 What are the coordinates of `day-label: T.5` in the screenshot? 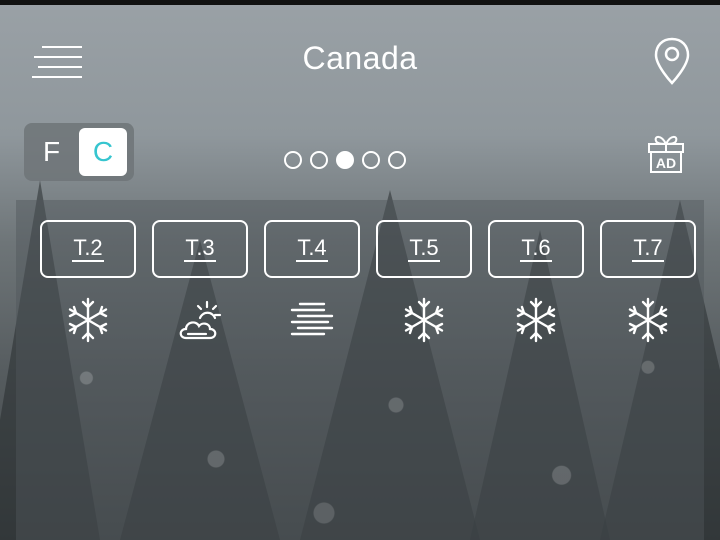 It's located at (424, 248).